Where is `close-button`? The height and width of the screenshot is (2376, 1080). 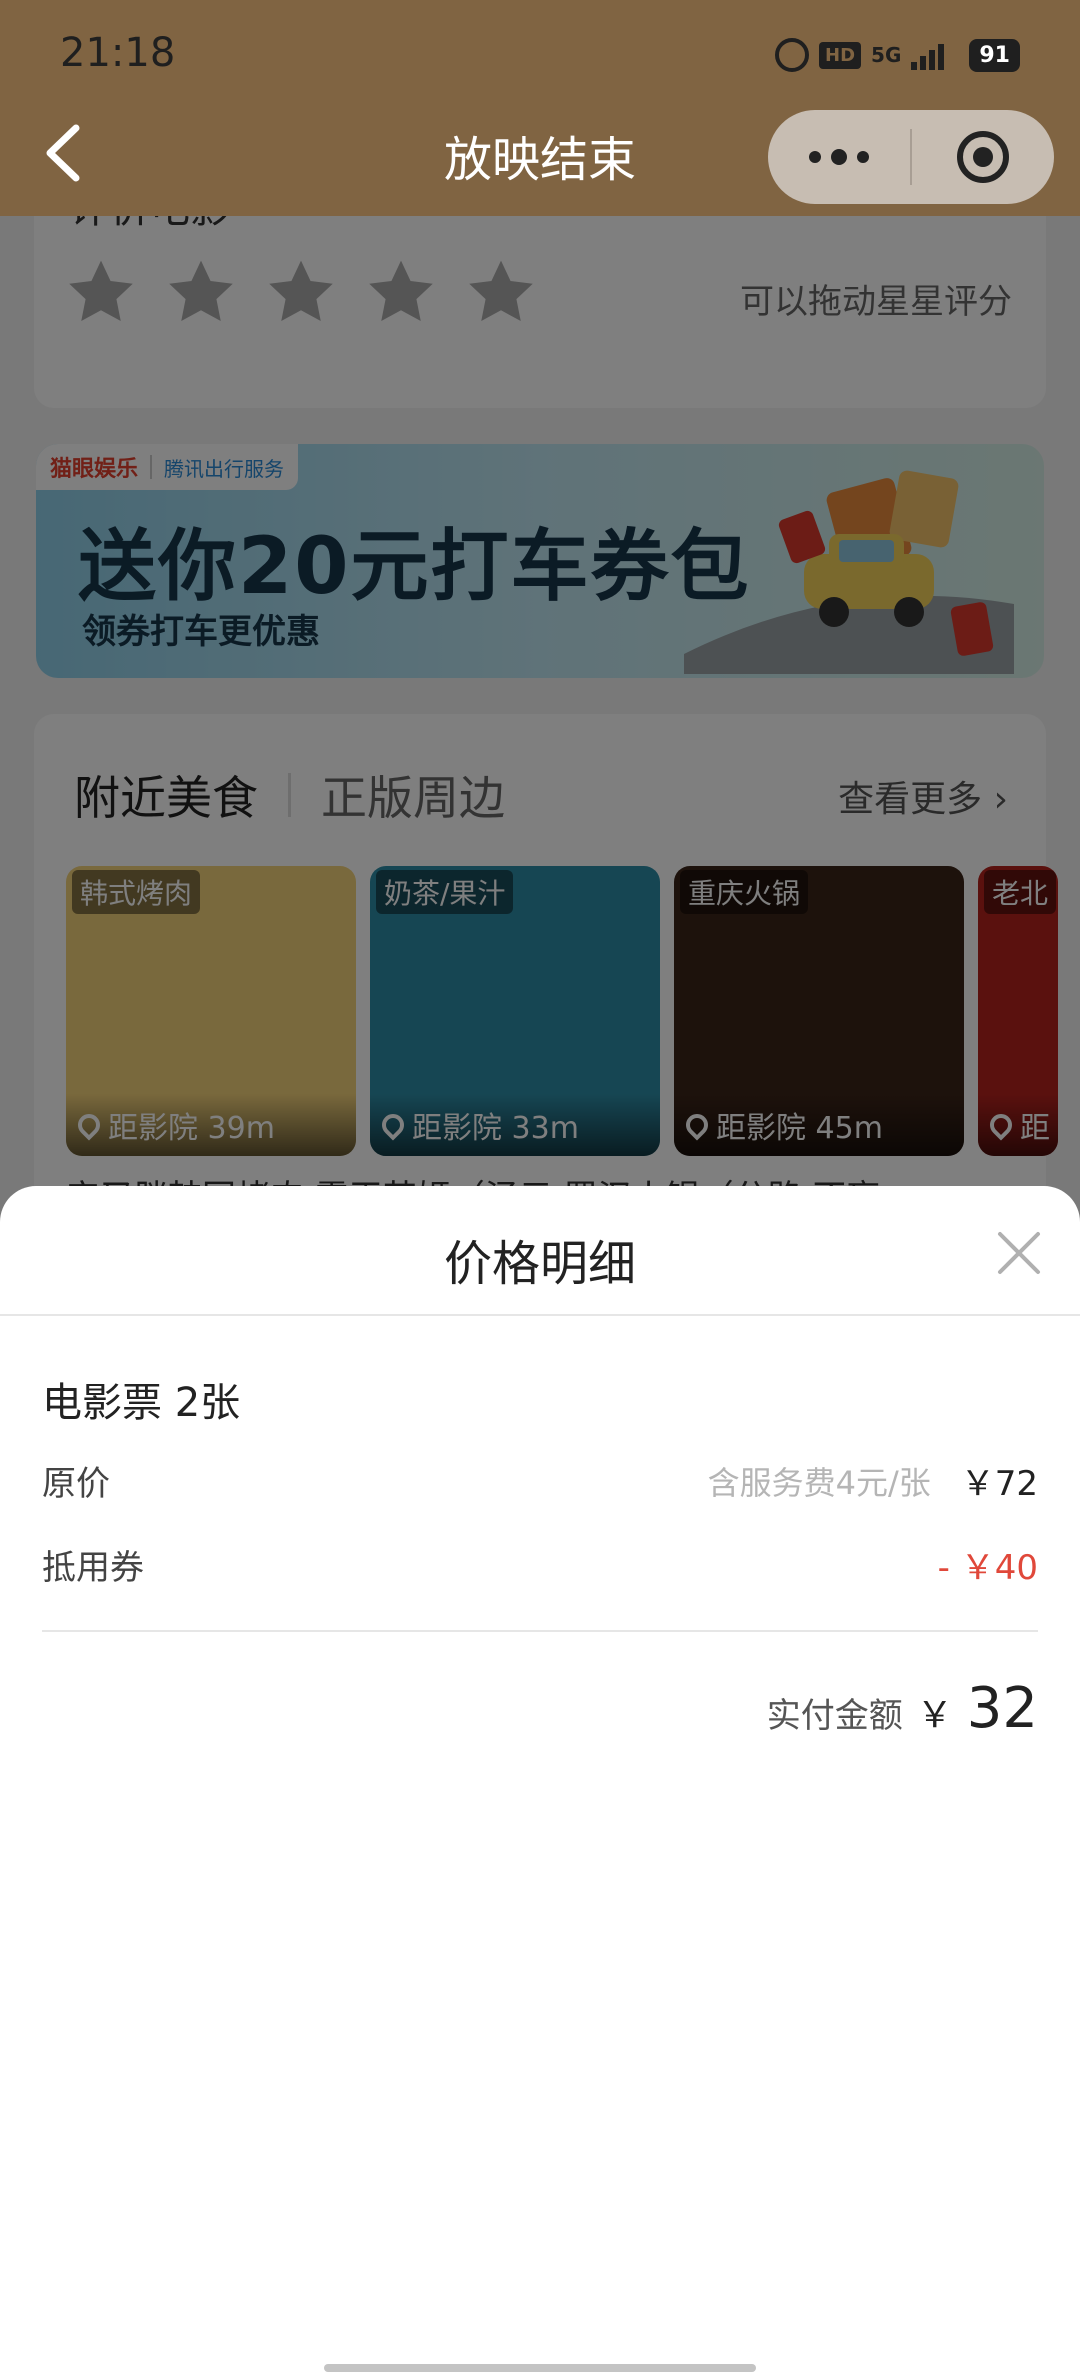 close-button is located at coordinates (1019, 1253).